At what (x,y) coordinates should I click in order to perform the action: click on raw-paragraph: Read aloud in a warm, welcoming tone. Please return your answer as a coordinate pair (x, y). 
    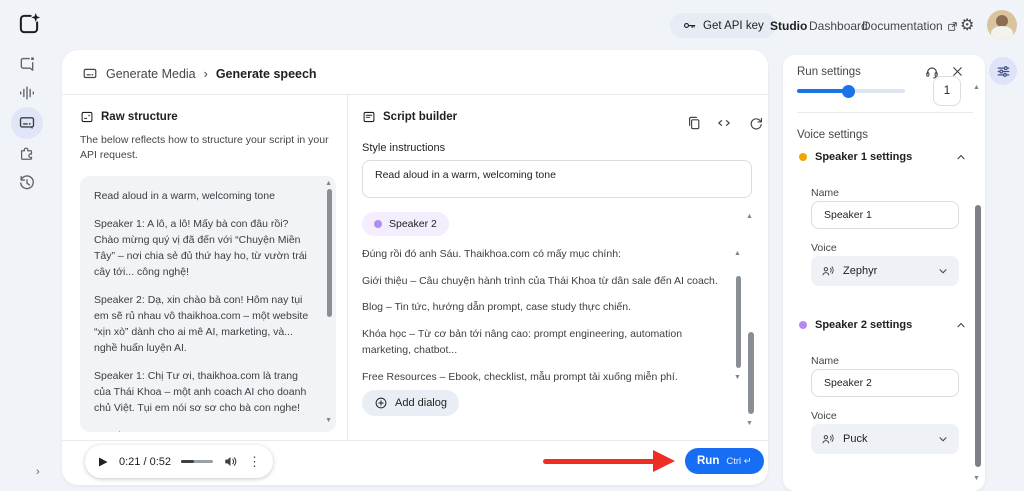
    Looking at the image, I should click on (184, 196).